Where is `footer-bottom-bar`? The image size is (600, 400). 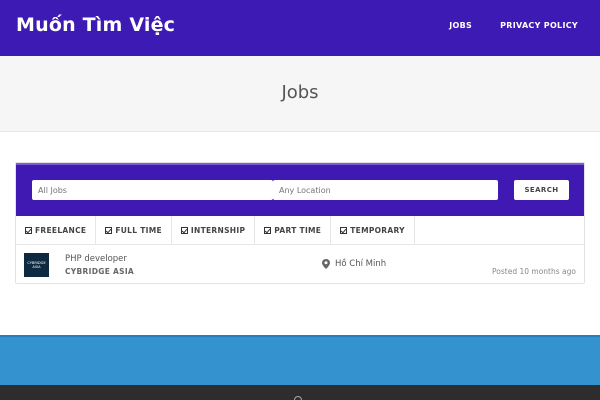 footer-bottom-bar is located at coordinates (300, 392).